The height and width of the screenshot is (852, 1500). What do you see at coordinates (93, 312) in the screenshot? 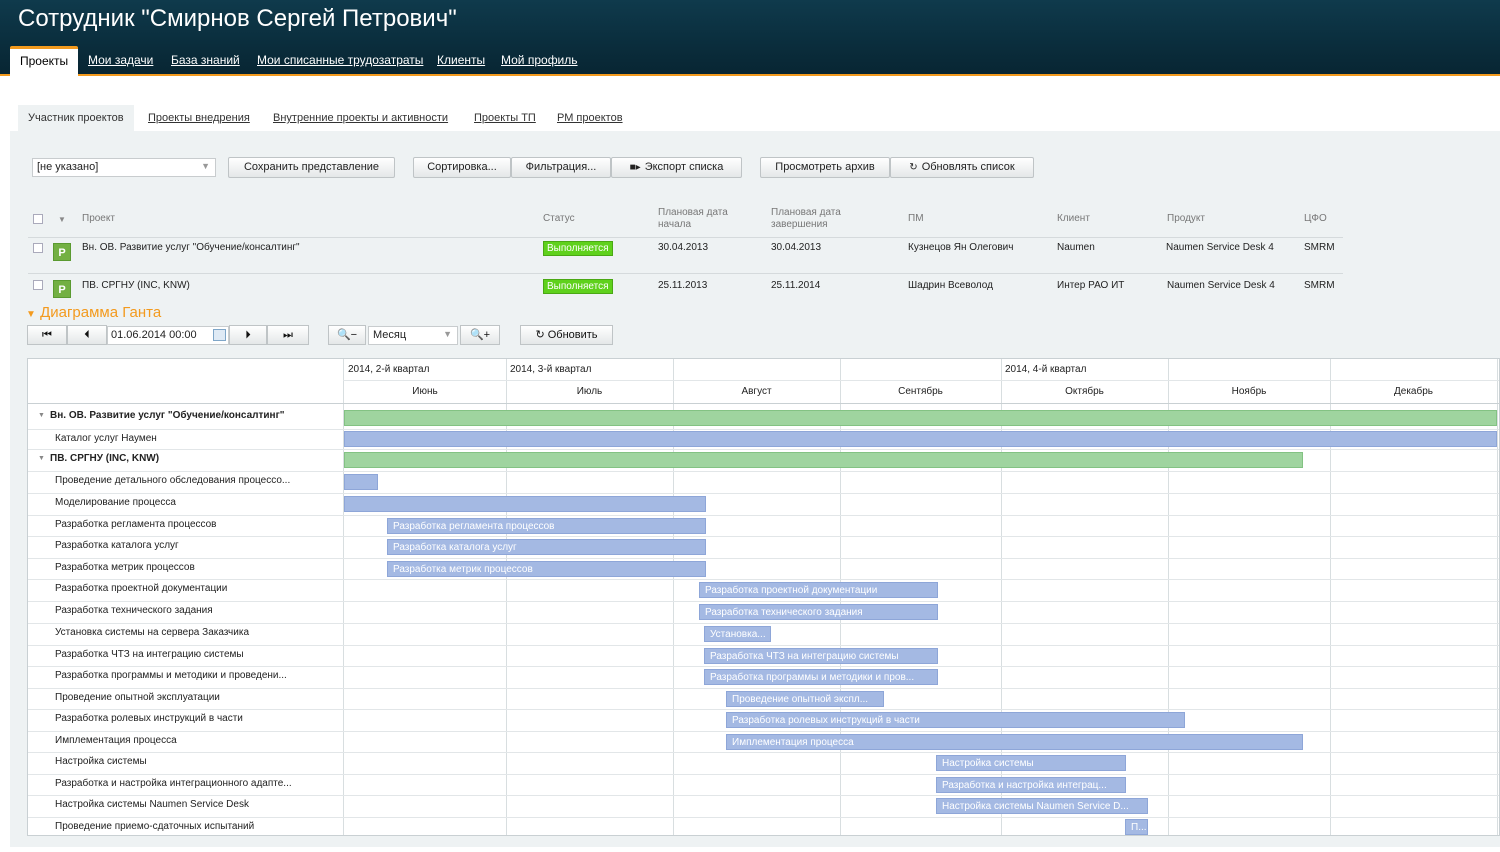
I see `gantt-section-title: ▼ Диаграмма Ганта` at bounding box center [93, 312].